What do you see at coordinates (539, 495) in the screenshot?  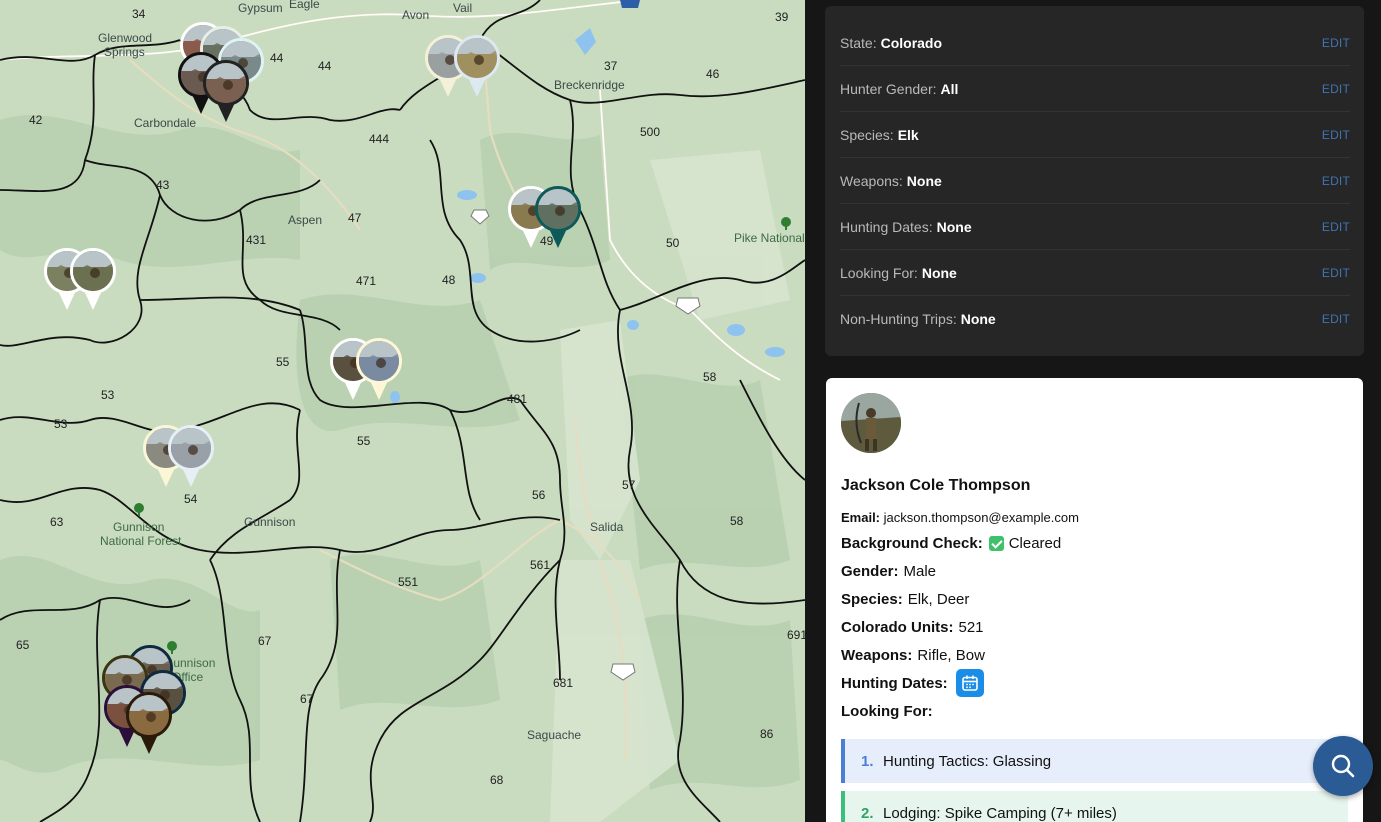 I see `unit-label: 56` at bounding box center [539, 495].